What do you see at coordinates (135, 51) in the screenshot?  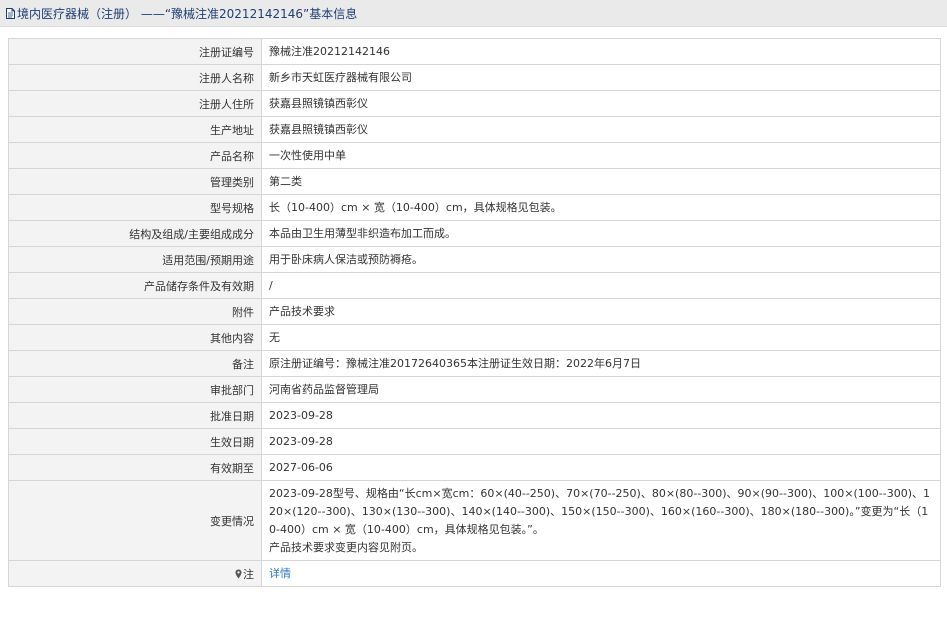 I see `field-label: 注册证编号` at bounding box center [135, 51].